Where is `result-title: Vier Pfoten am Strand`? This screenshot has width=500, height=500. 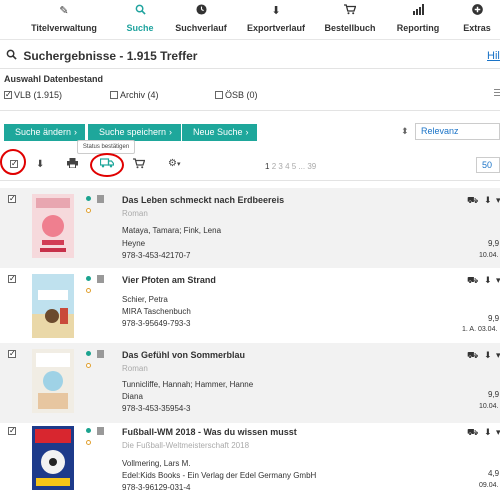
result-title: Vier Pfoten am Strand is located at coordinates (169, 280).